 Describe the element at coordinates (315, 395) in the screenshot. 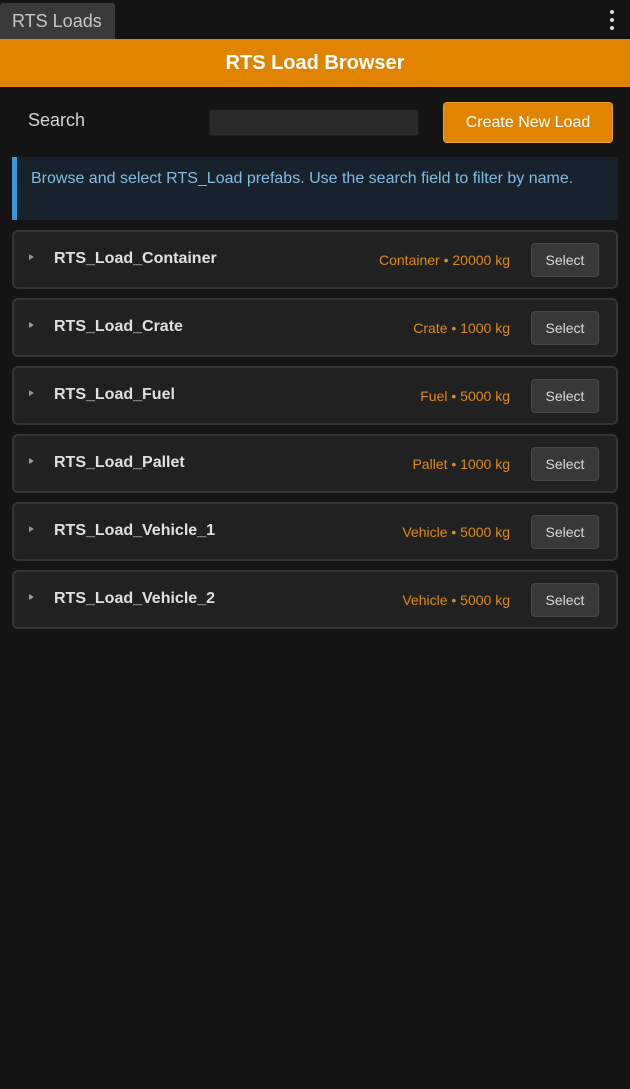

I see `list-item: RTS_Load_Fuel Fuel • 5000 kg Select` at that location.